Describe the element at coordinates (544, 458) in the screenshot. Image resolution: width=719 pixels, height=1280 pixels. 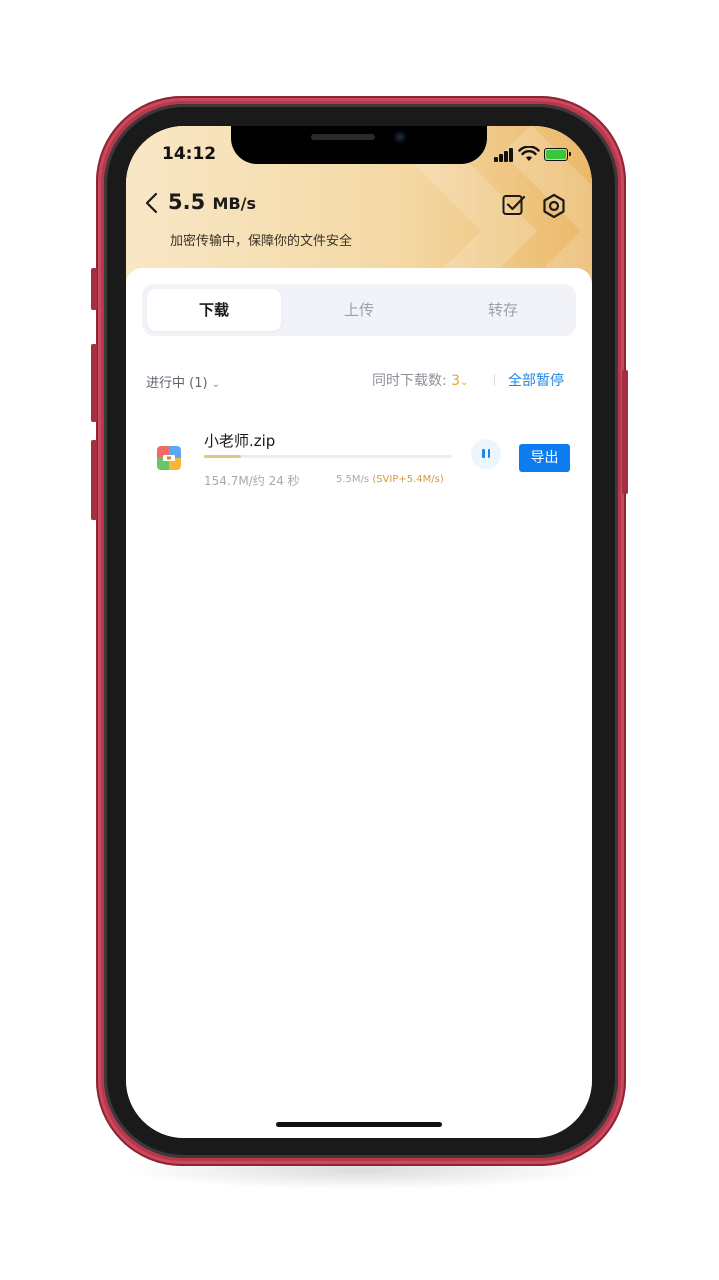
I see `export-button: 导出` at that location.